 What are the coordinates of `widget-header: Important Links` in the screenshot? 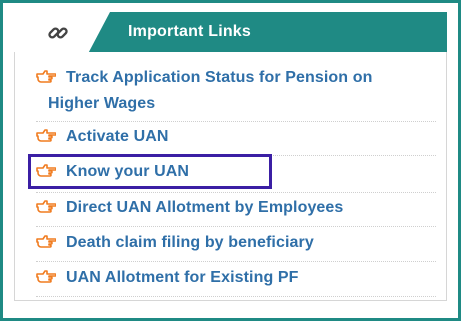 It's located at (230, 32).